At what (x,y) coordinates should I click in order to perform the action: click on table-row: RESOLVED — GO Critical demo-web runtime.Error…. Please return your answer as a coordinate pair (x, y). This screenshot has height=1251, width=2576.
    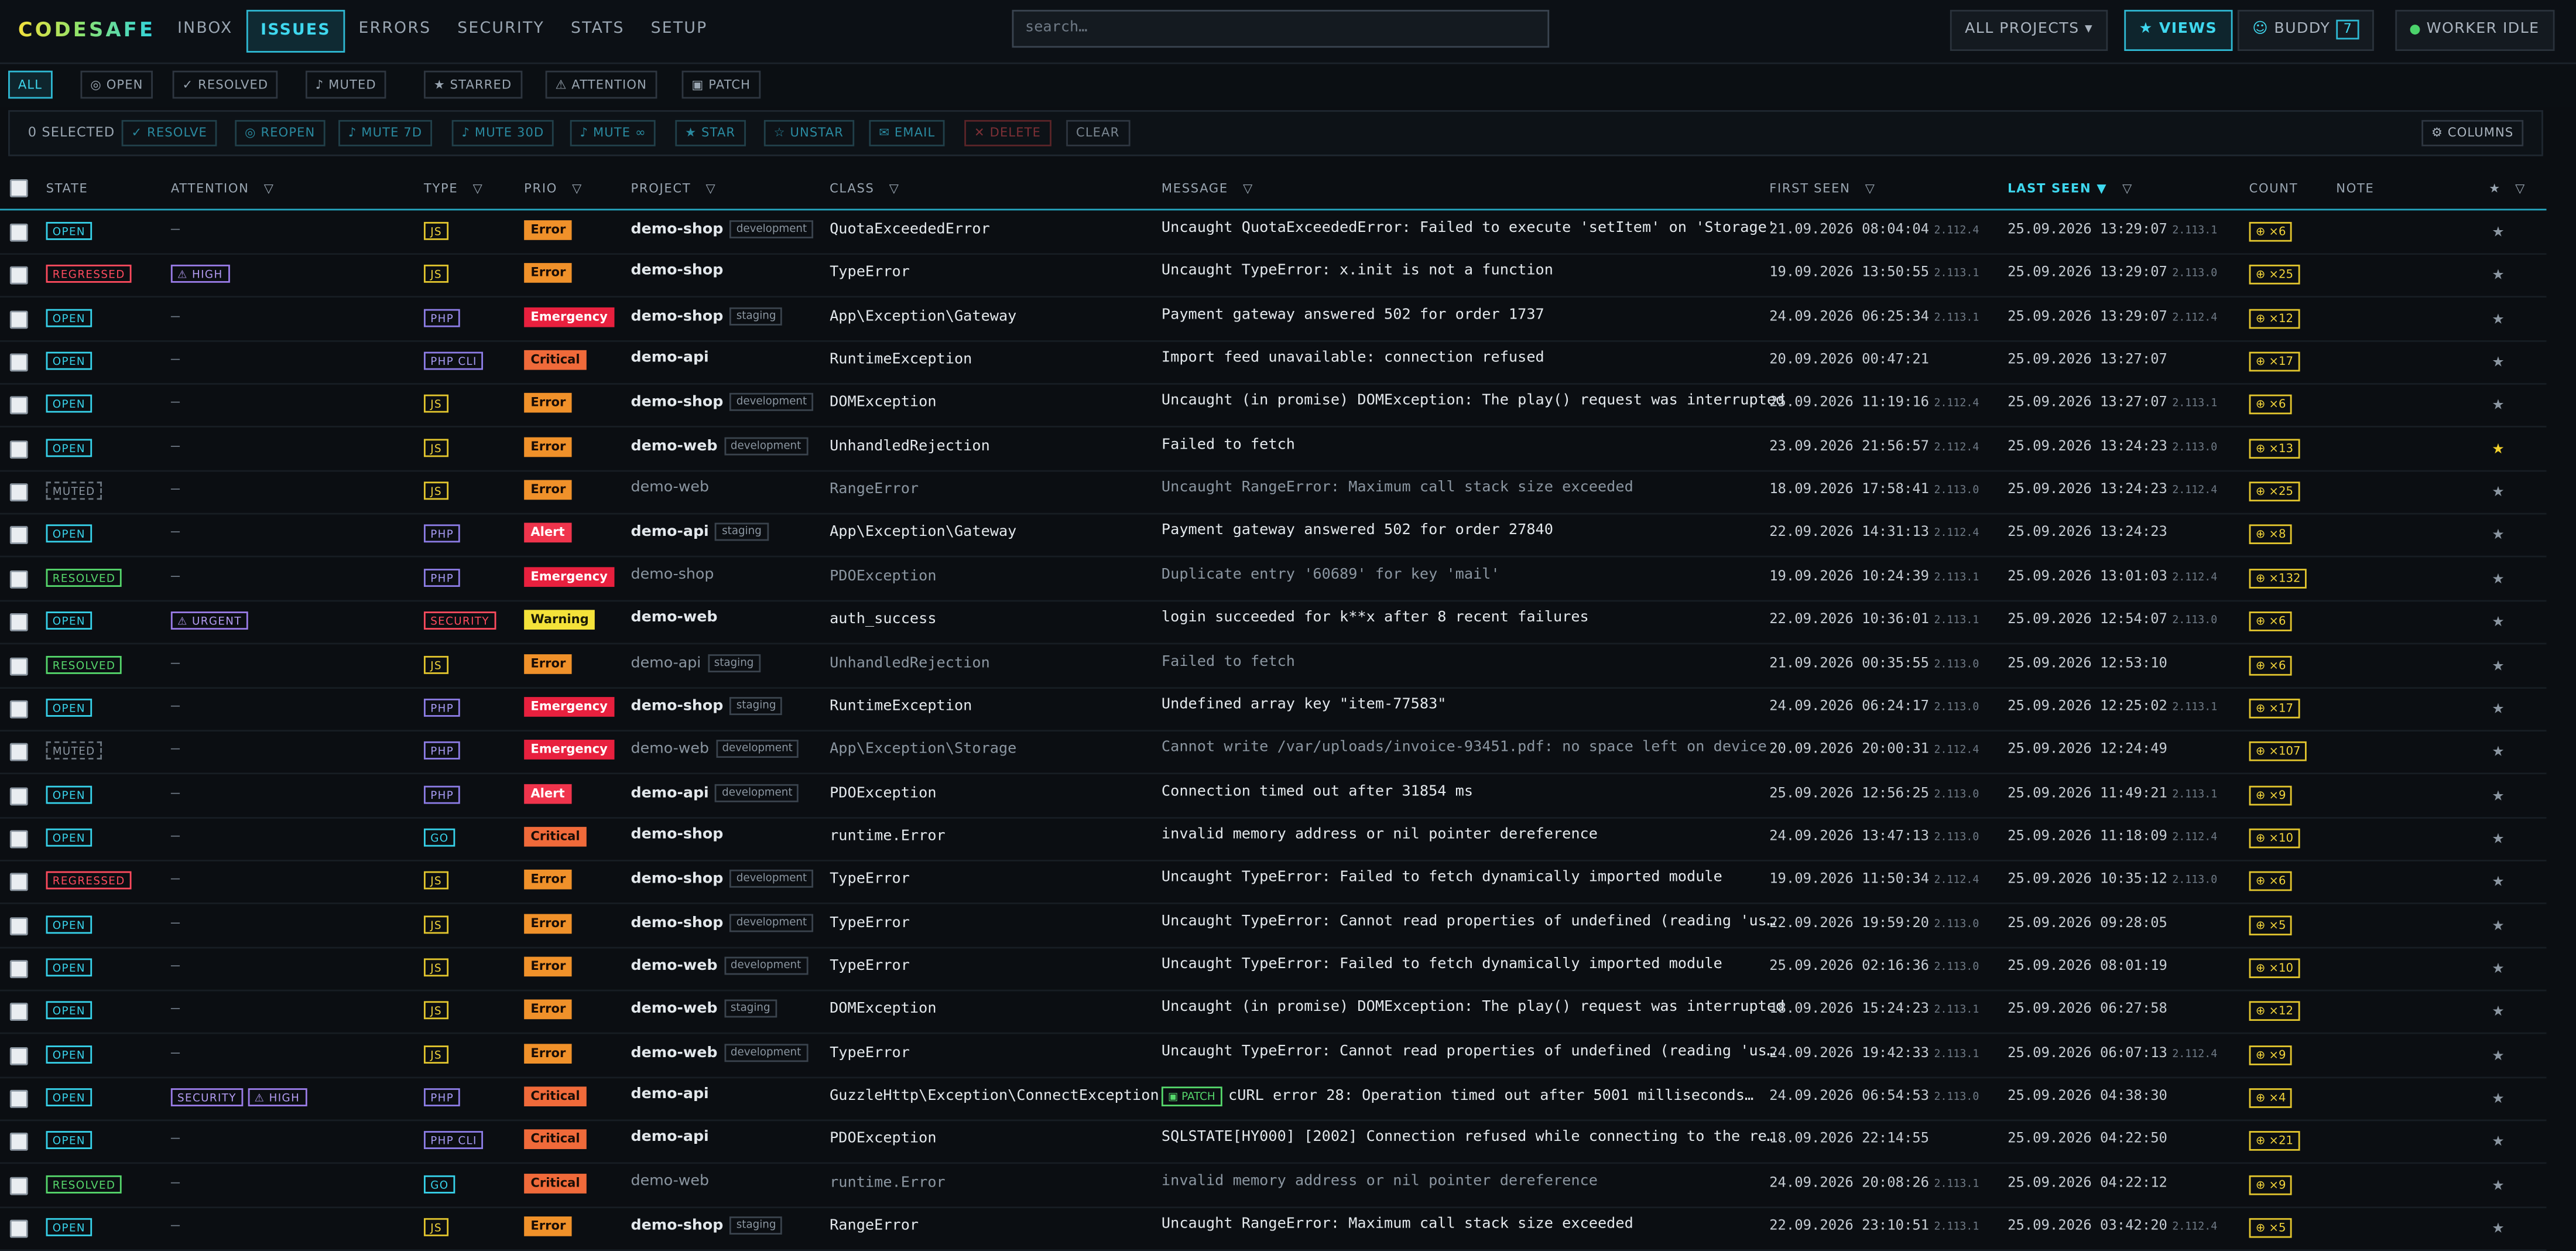
    Looking at the image, I should click on (1273, 1185).